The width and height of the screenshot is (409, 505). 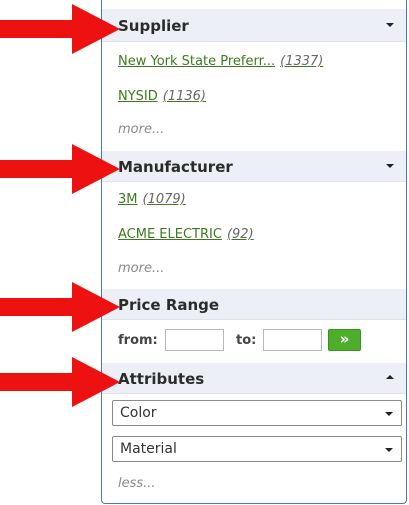 I want to click on filter-link-label: 3M, so click(x=128, y=199).